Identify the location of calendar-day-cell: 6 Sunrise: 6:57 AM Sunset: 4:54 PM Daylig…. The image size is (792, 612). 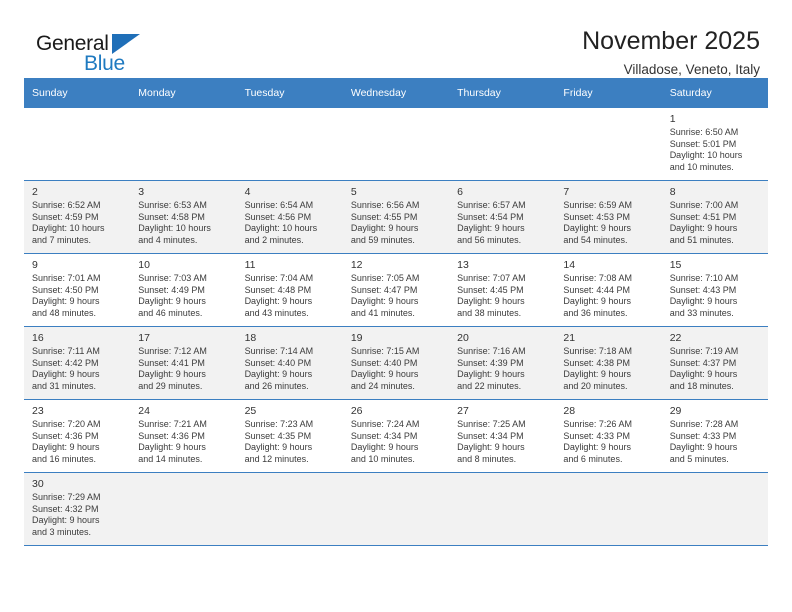
(502, 217).